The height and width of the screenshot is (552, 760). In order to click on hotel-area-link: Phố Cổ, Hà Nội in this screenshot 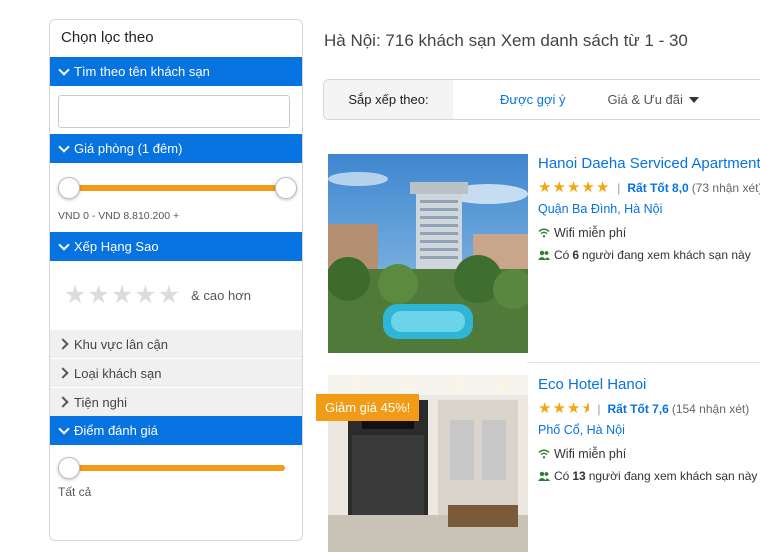, I will do `click(649, 432)`.